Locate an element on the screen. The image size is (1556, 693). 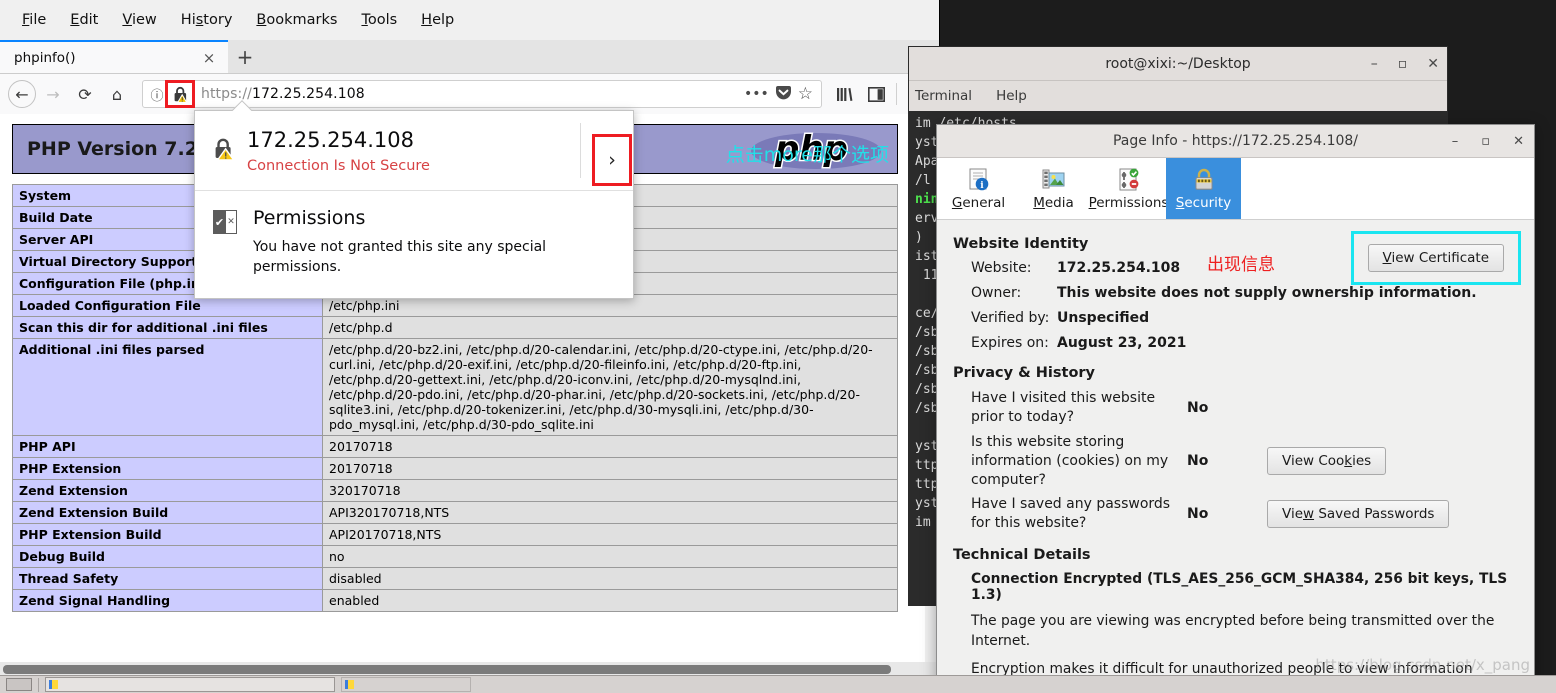
identity-row-value: August 23, 2021 is located at coordinates (1122, 343).